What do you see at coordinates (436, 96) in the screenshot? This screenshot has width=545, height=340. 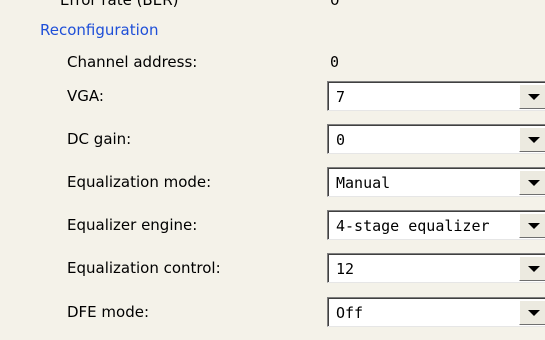 I see `vga-dropdown: 7` at bounding box center [436, 96].